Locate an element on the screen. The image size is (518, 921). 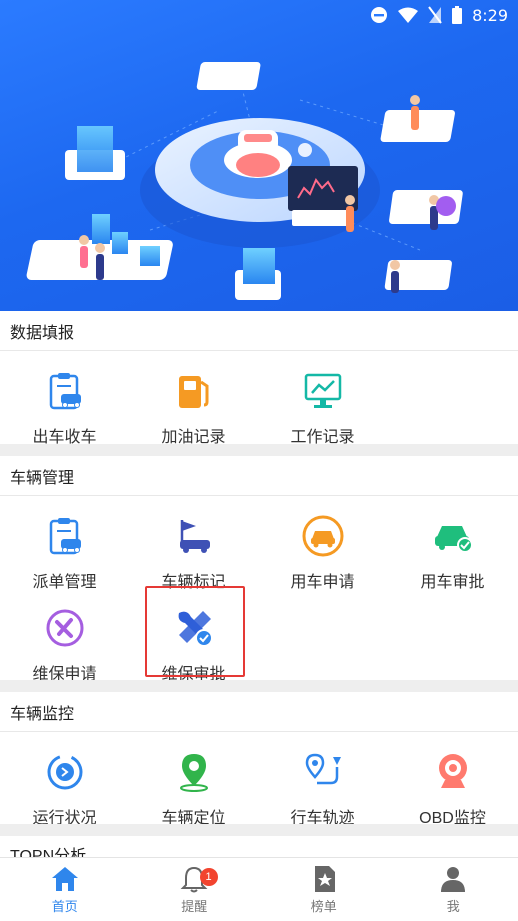
grid-item-dispatch-management: 派单管理 is located at coordinates (64, 553).